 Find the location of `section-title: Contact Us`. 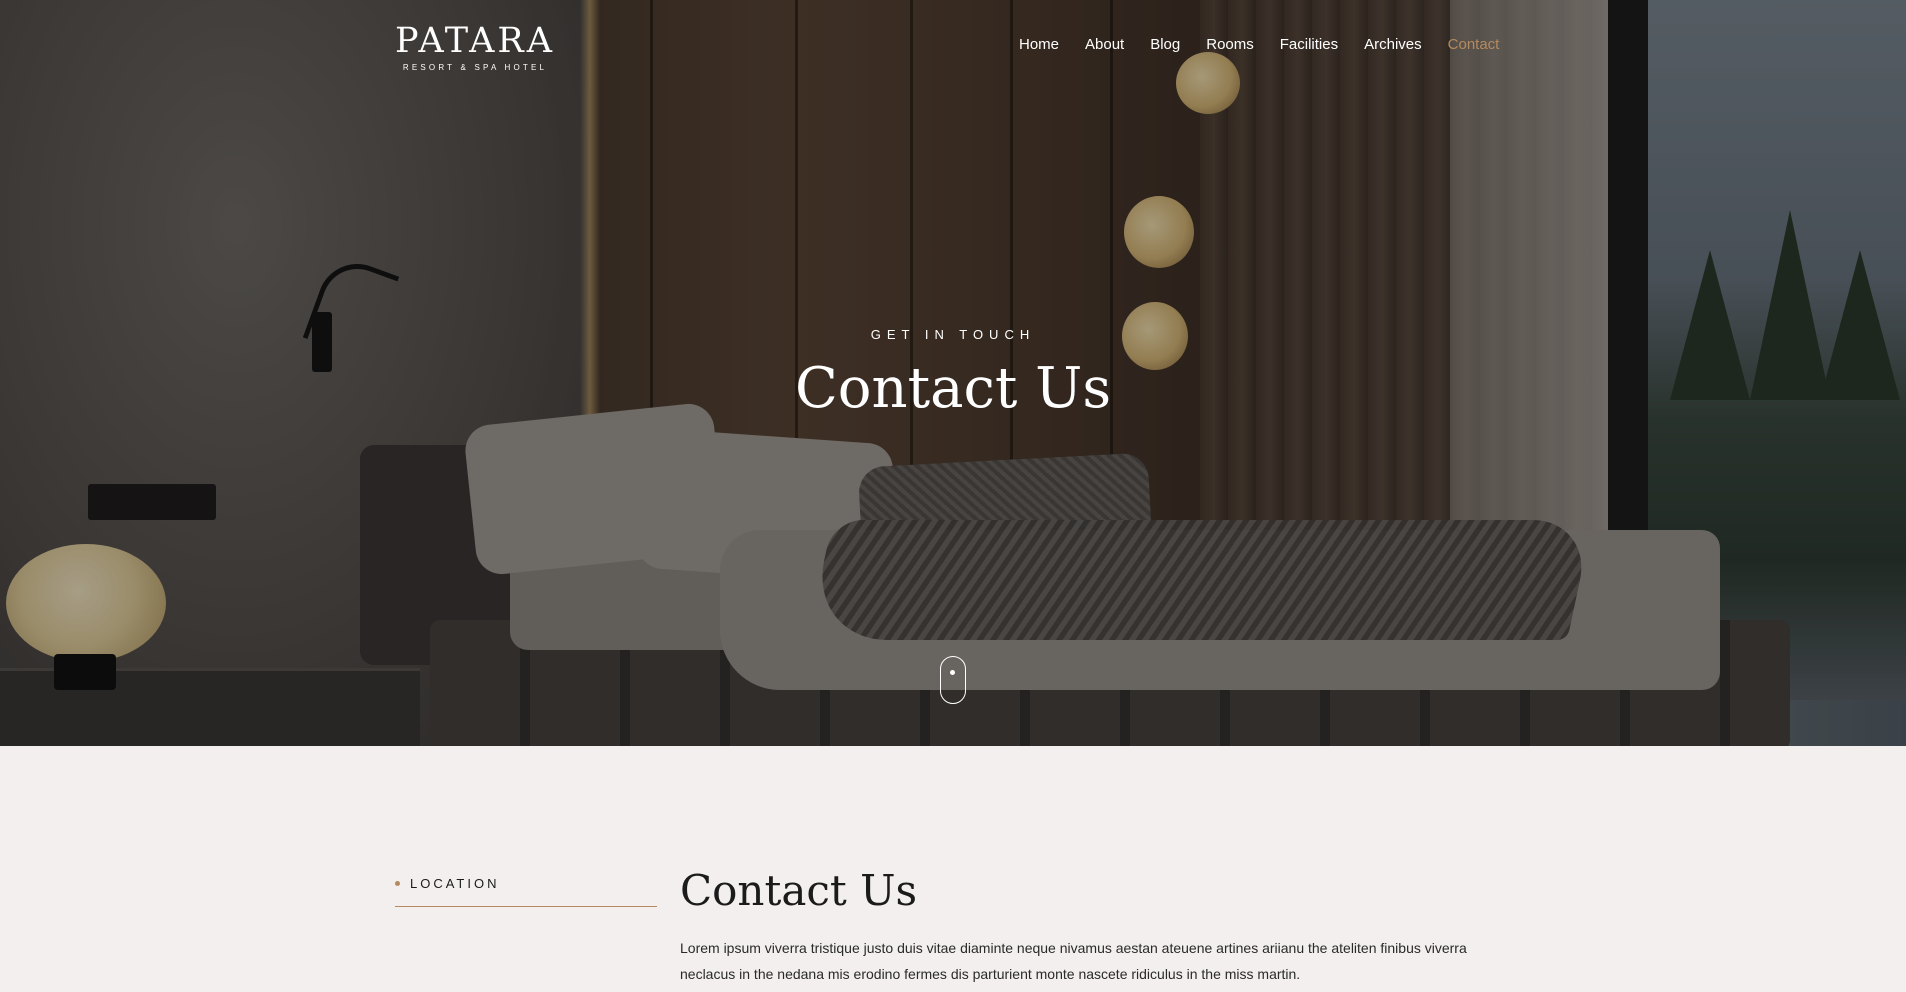

section-title: Contact Us is located at coordinates (799, 890).